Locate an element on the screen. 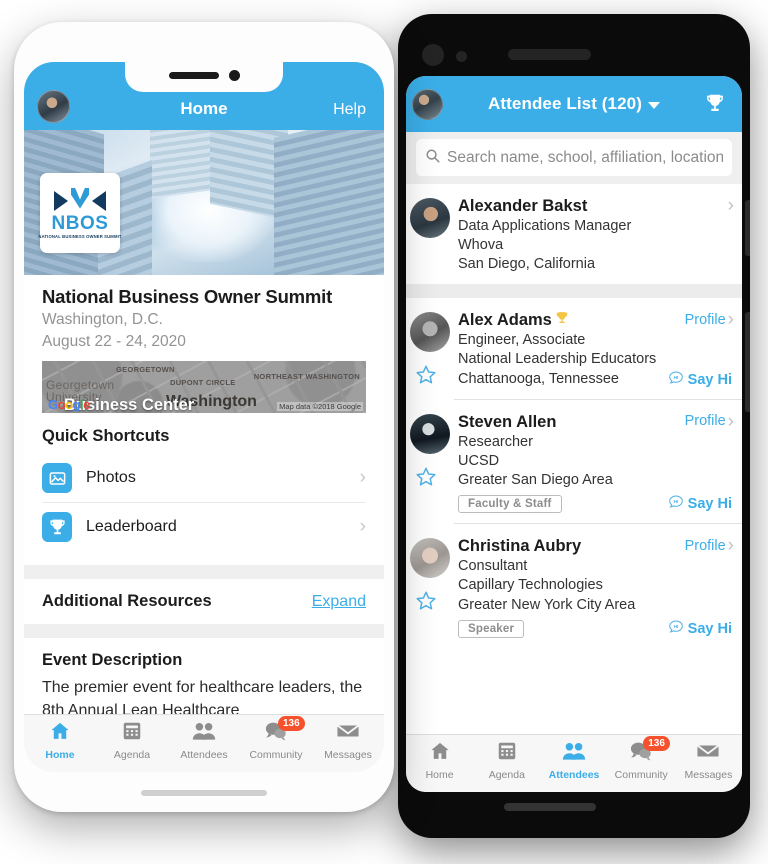 This screenshot has width=768, height=864. status-badge: Speaker is located at coordinates (491, 628).